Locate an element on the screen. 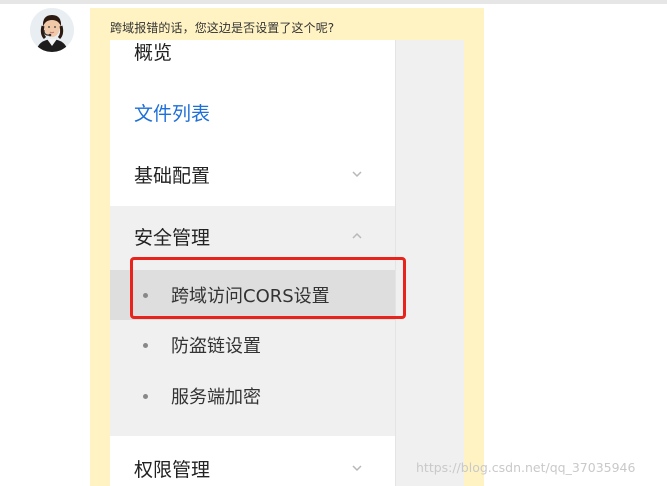 The image size is (667, 486). chat-message: 跨域报错的话，您这边是否设置了这个呢? is located at coordinates (222, 28).